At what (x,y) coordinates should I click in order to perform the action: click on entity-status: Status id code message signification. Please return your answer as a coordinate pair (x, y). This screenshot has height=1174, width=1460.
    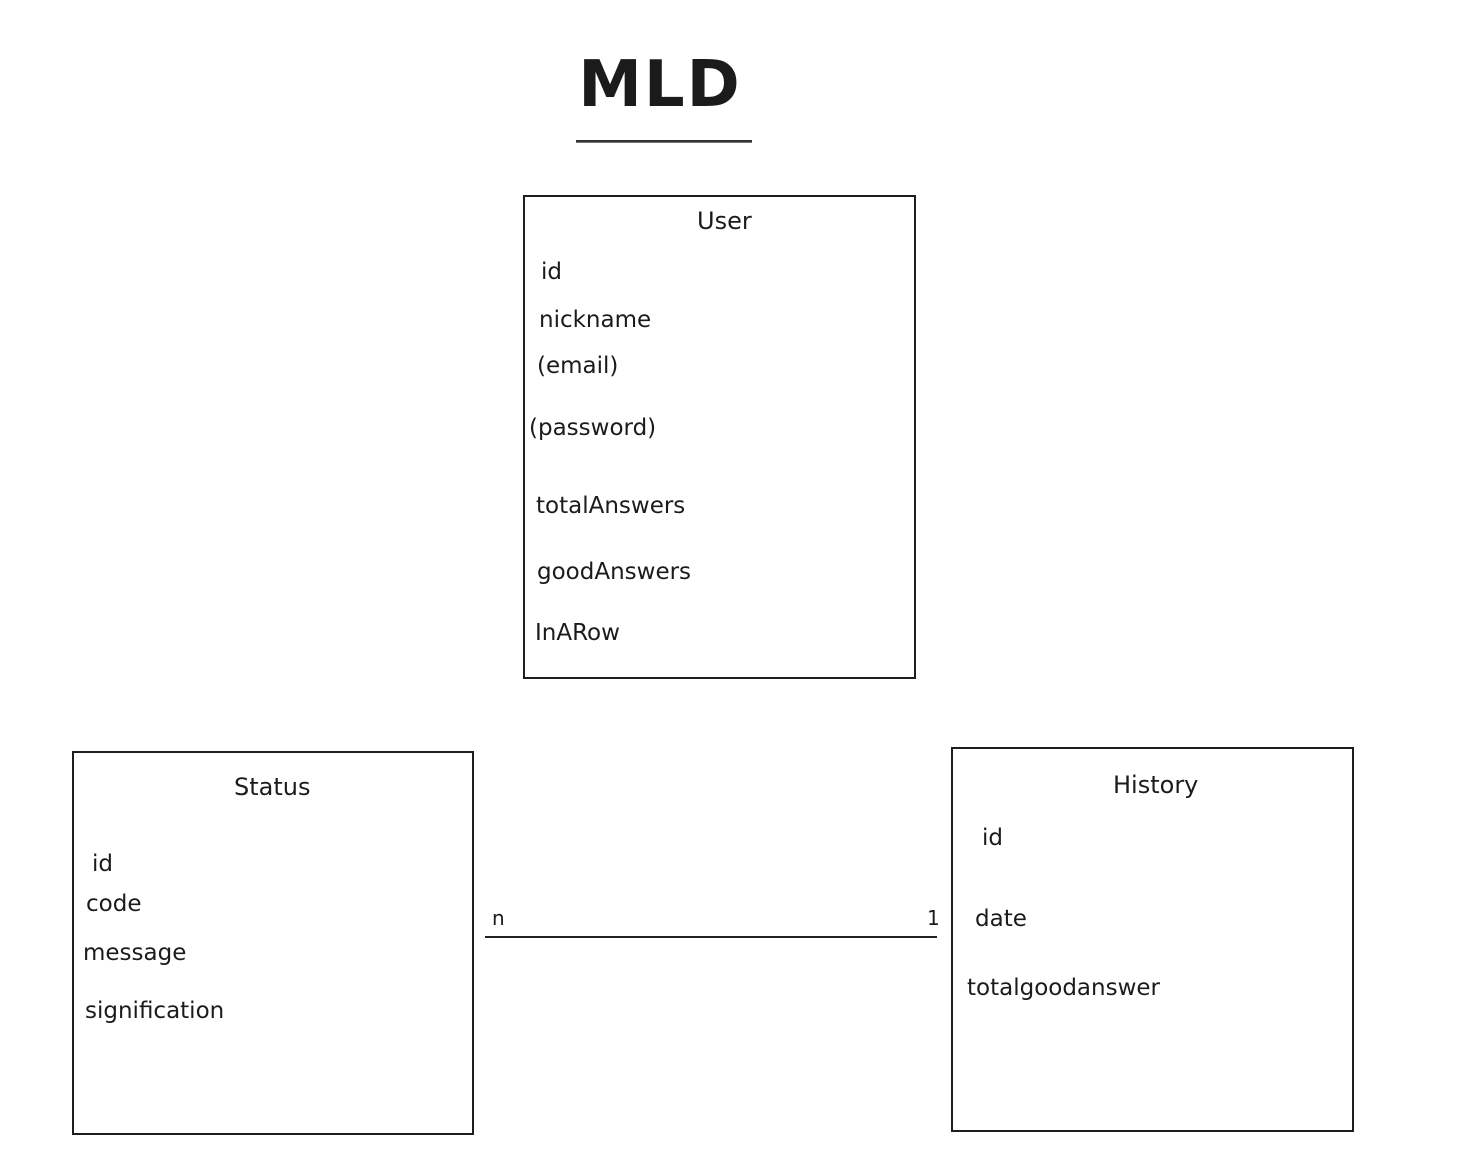
    Looking at the image, I should click on (273, 943).